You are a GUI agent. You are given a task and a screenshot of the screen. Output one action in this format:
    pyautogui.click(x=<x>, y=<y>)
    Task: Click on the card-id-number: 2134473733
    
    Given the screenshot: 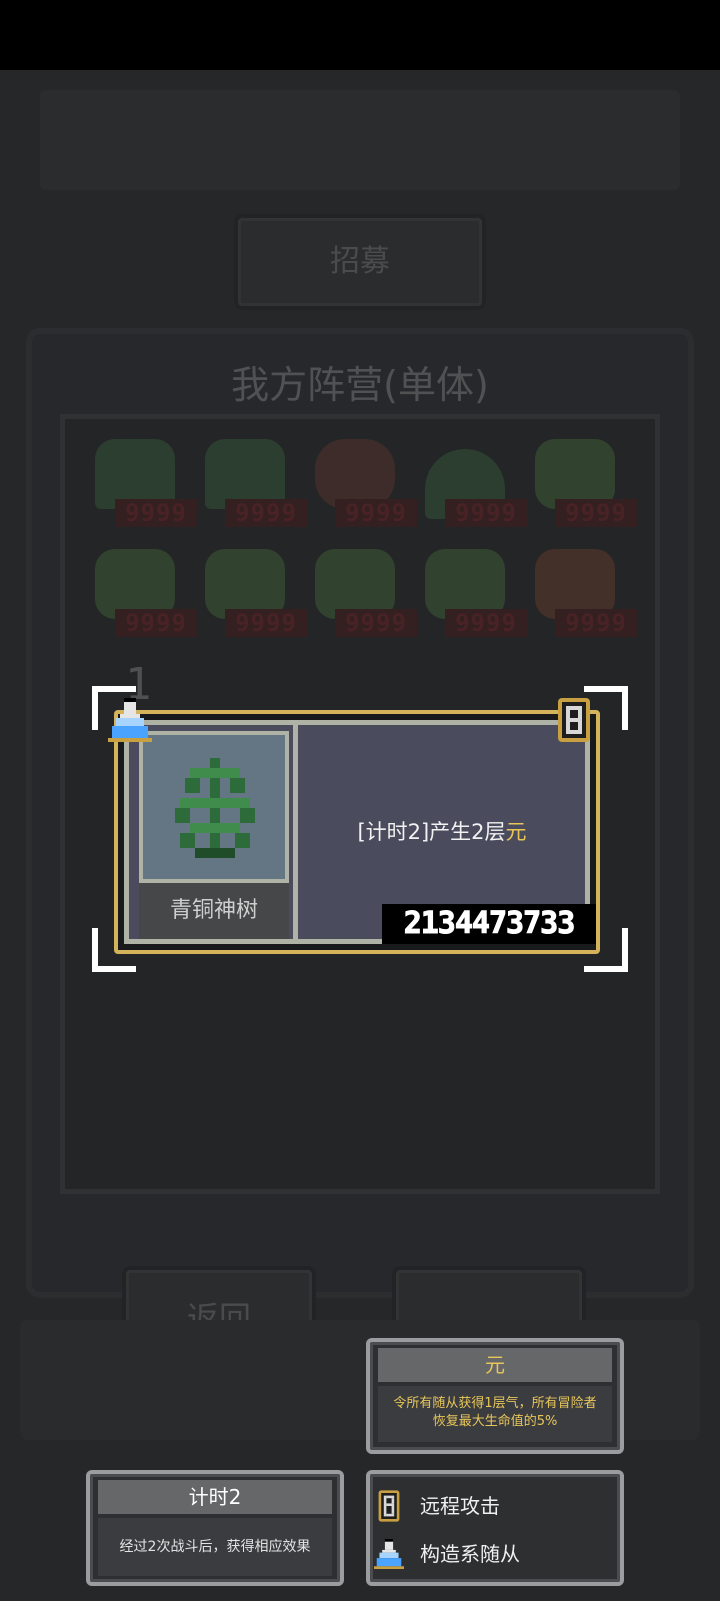 What is the action you would take?
    pyautogui.click(x=489, y=924)
    